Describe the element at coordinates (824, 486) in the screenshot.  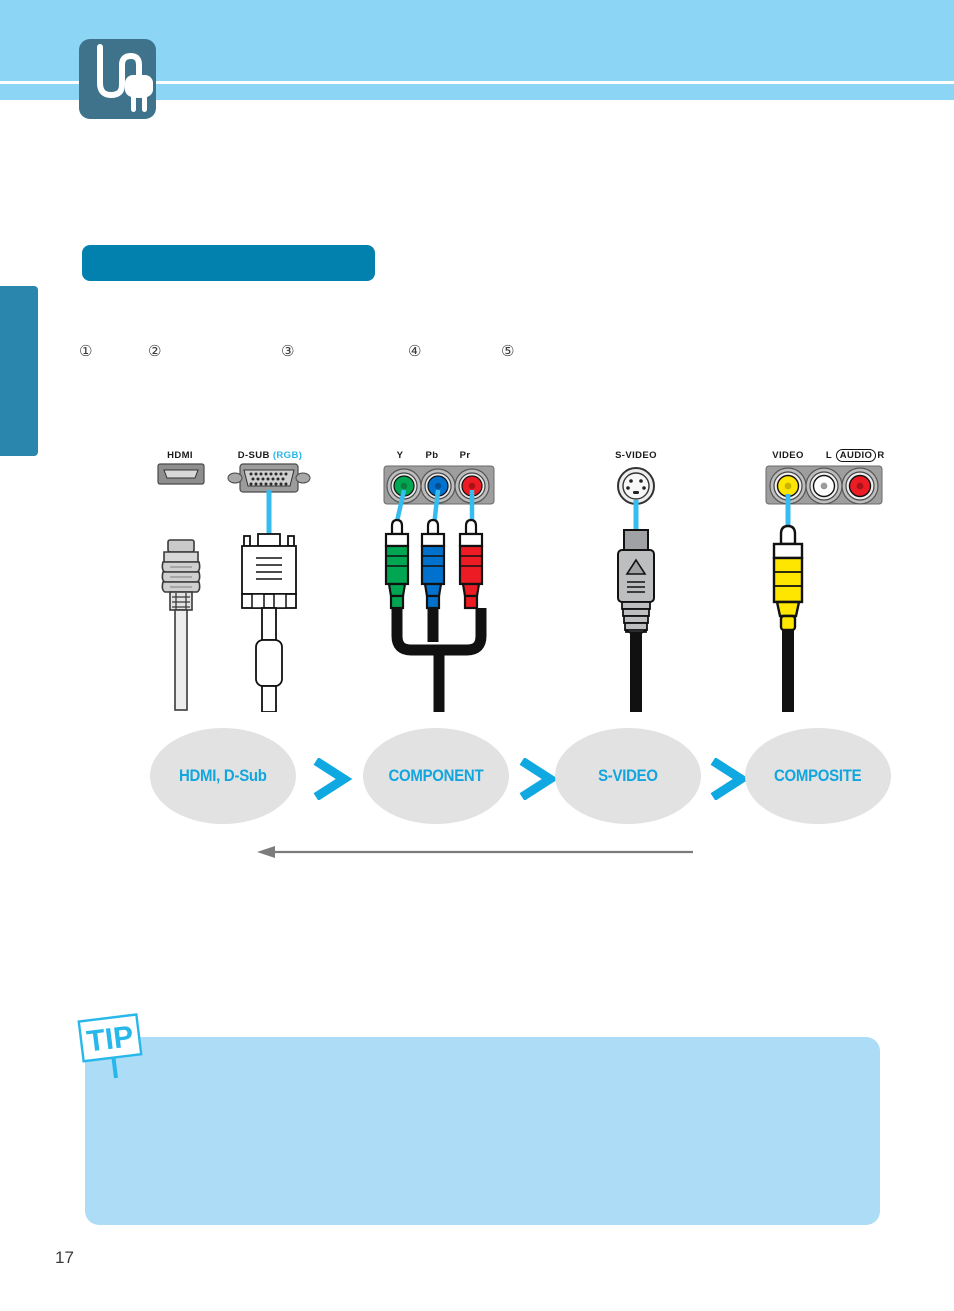
I see `composite-jack-audio-left` at that location.